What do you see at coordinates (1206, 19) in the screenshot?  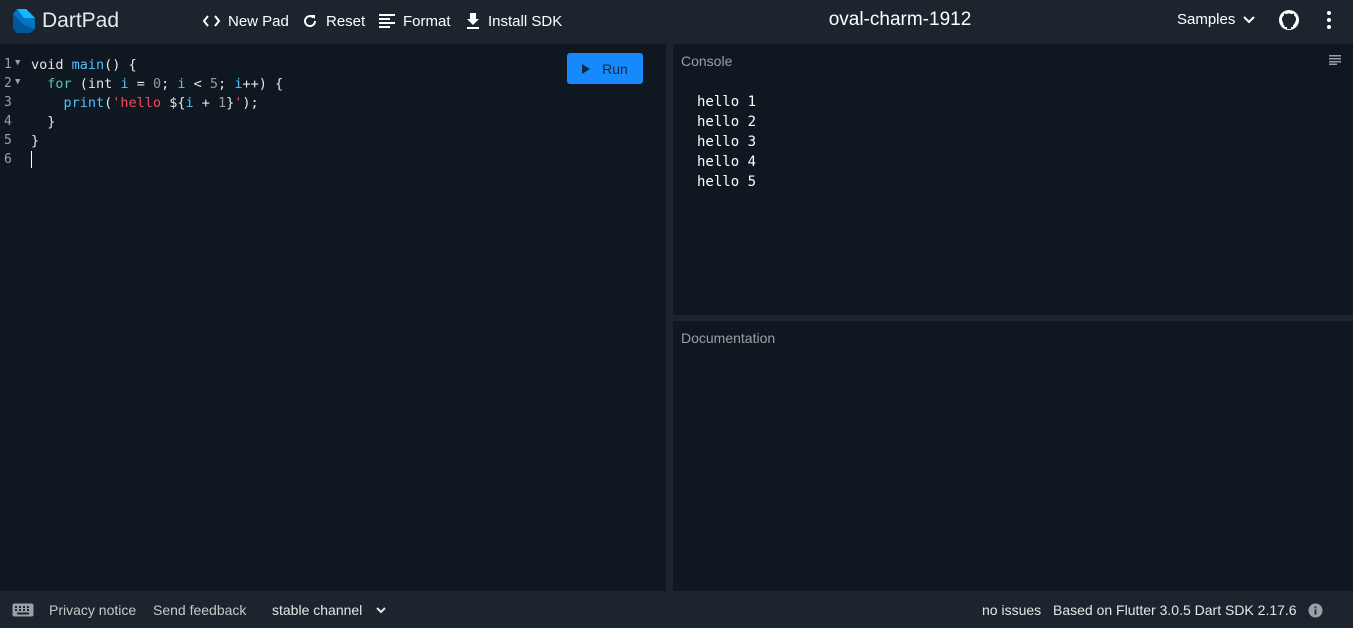 I see `samples-label: Samples` at bounding box center [1206, 19].